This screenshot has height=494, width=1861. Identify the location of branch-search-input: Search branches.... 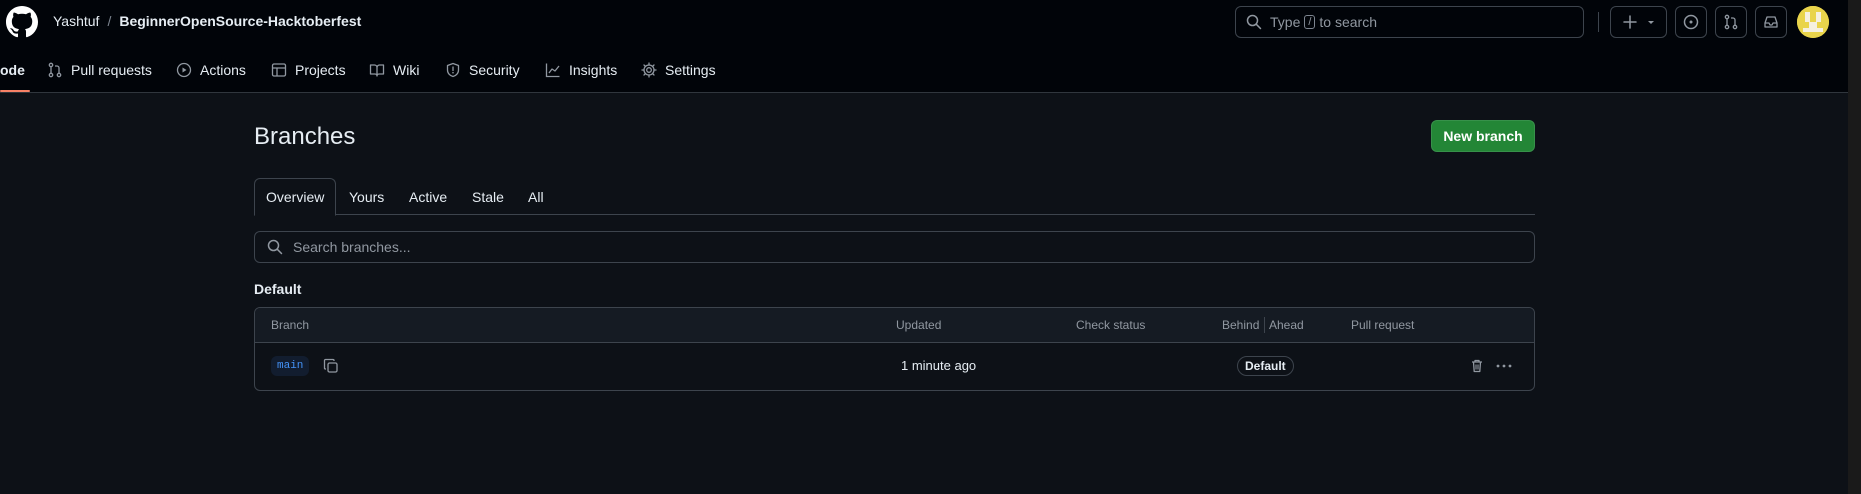
(894, 247).